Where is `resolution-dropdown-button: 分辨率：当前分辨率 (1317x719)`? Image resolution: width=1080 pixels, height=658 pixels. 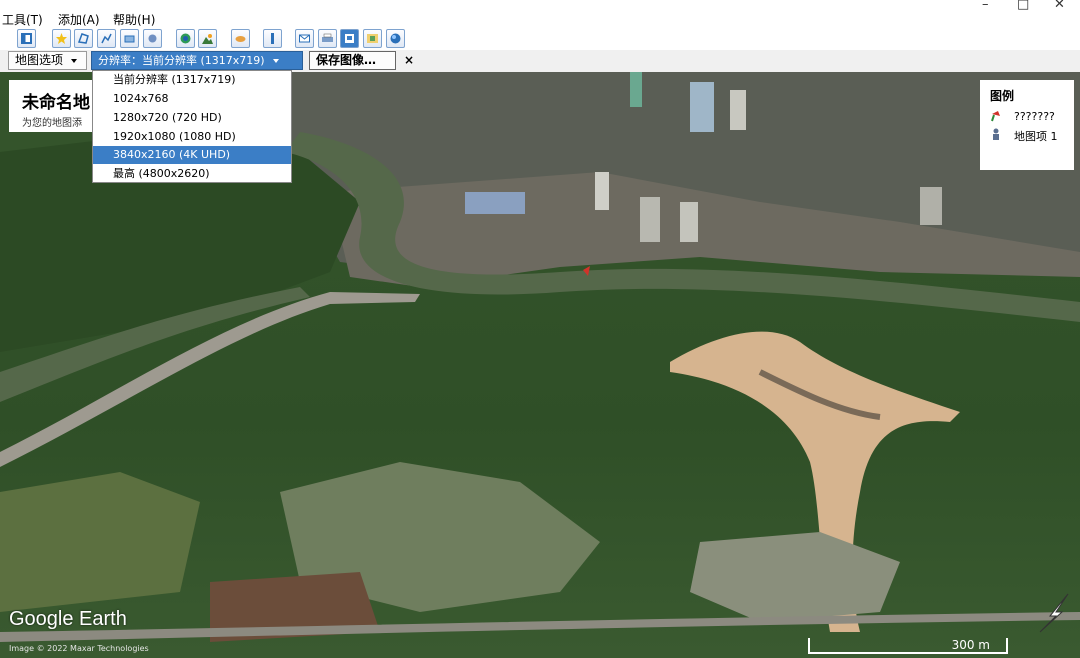 resolution-dropdown-button: 分辨率：当前分辨率 (1317x719) is located at coordinates (197, 60).